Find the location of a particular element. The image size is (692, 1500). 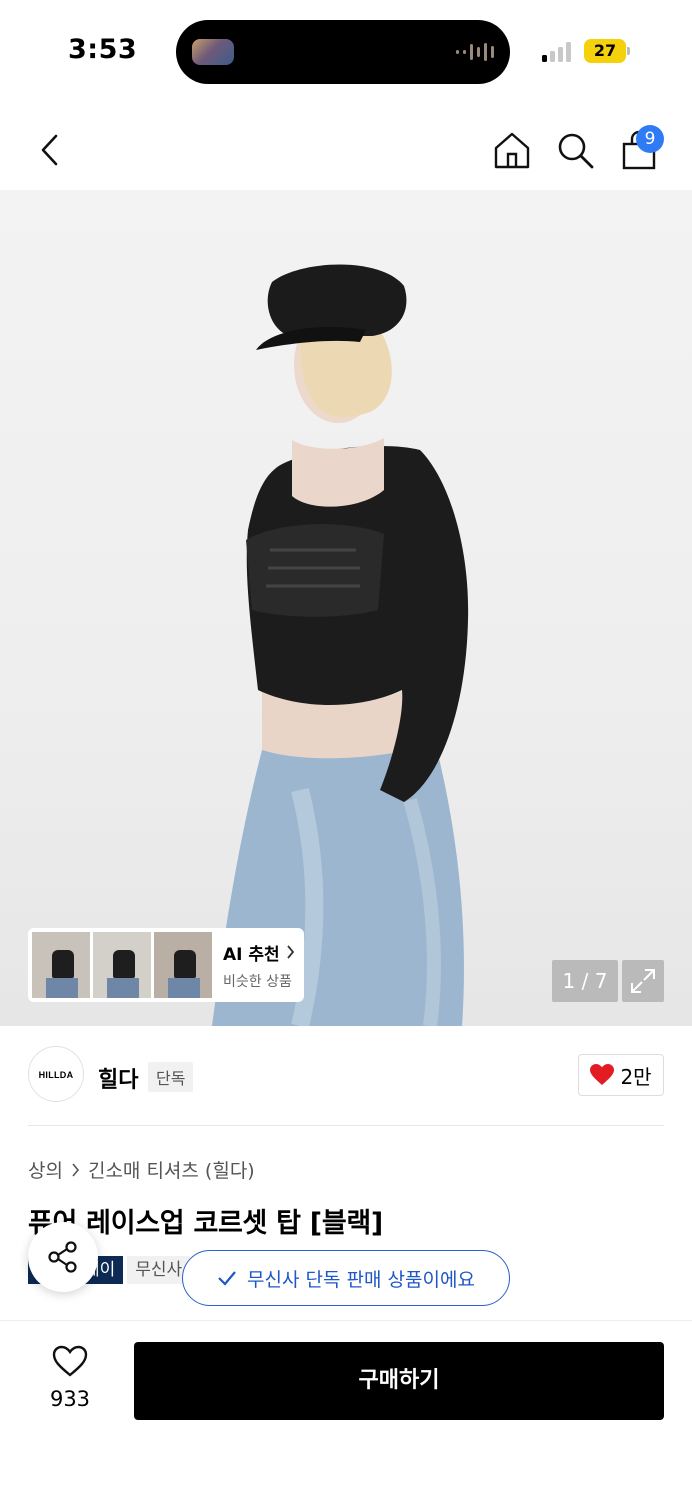

audio-wave-icon is located at coordinates (475, 52).